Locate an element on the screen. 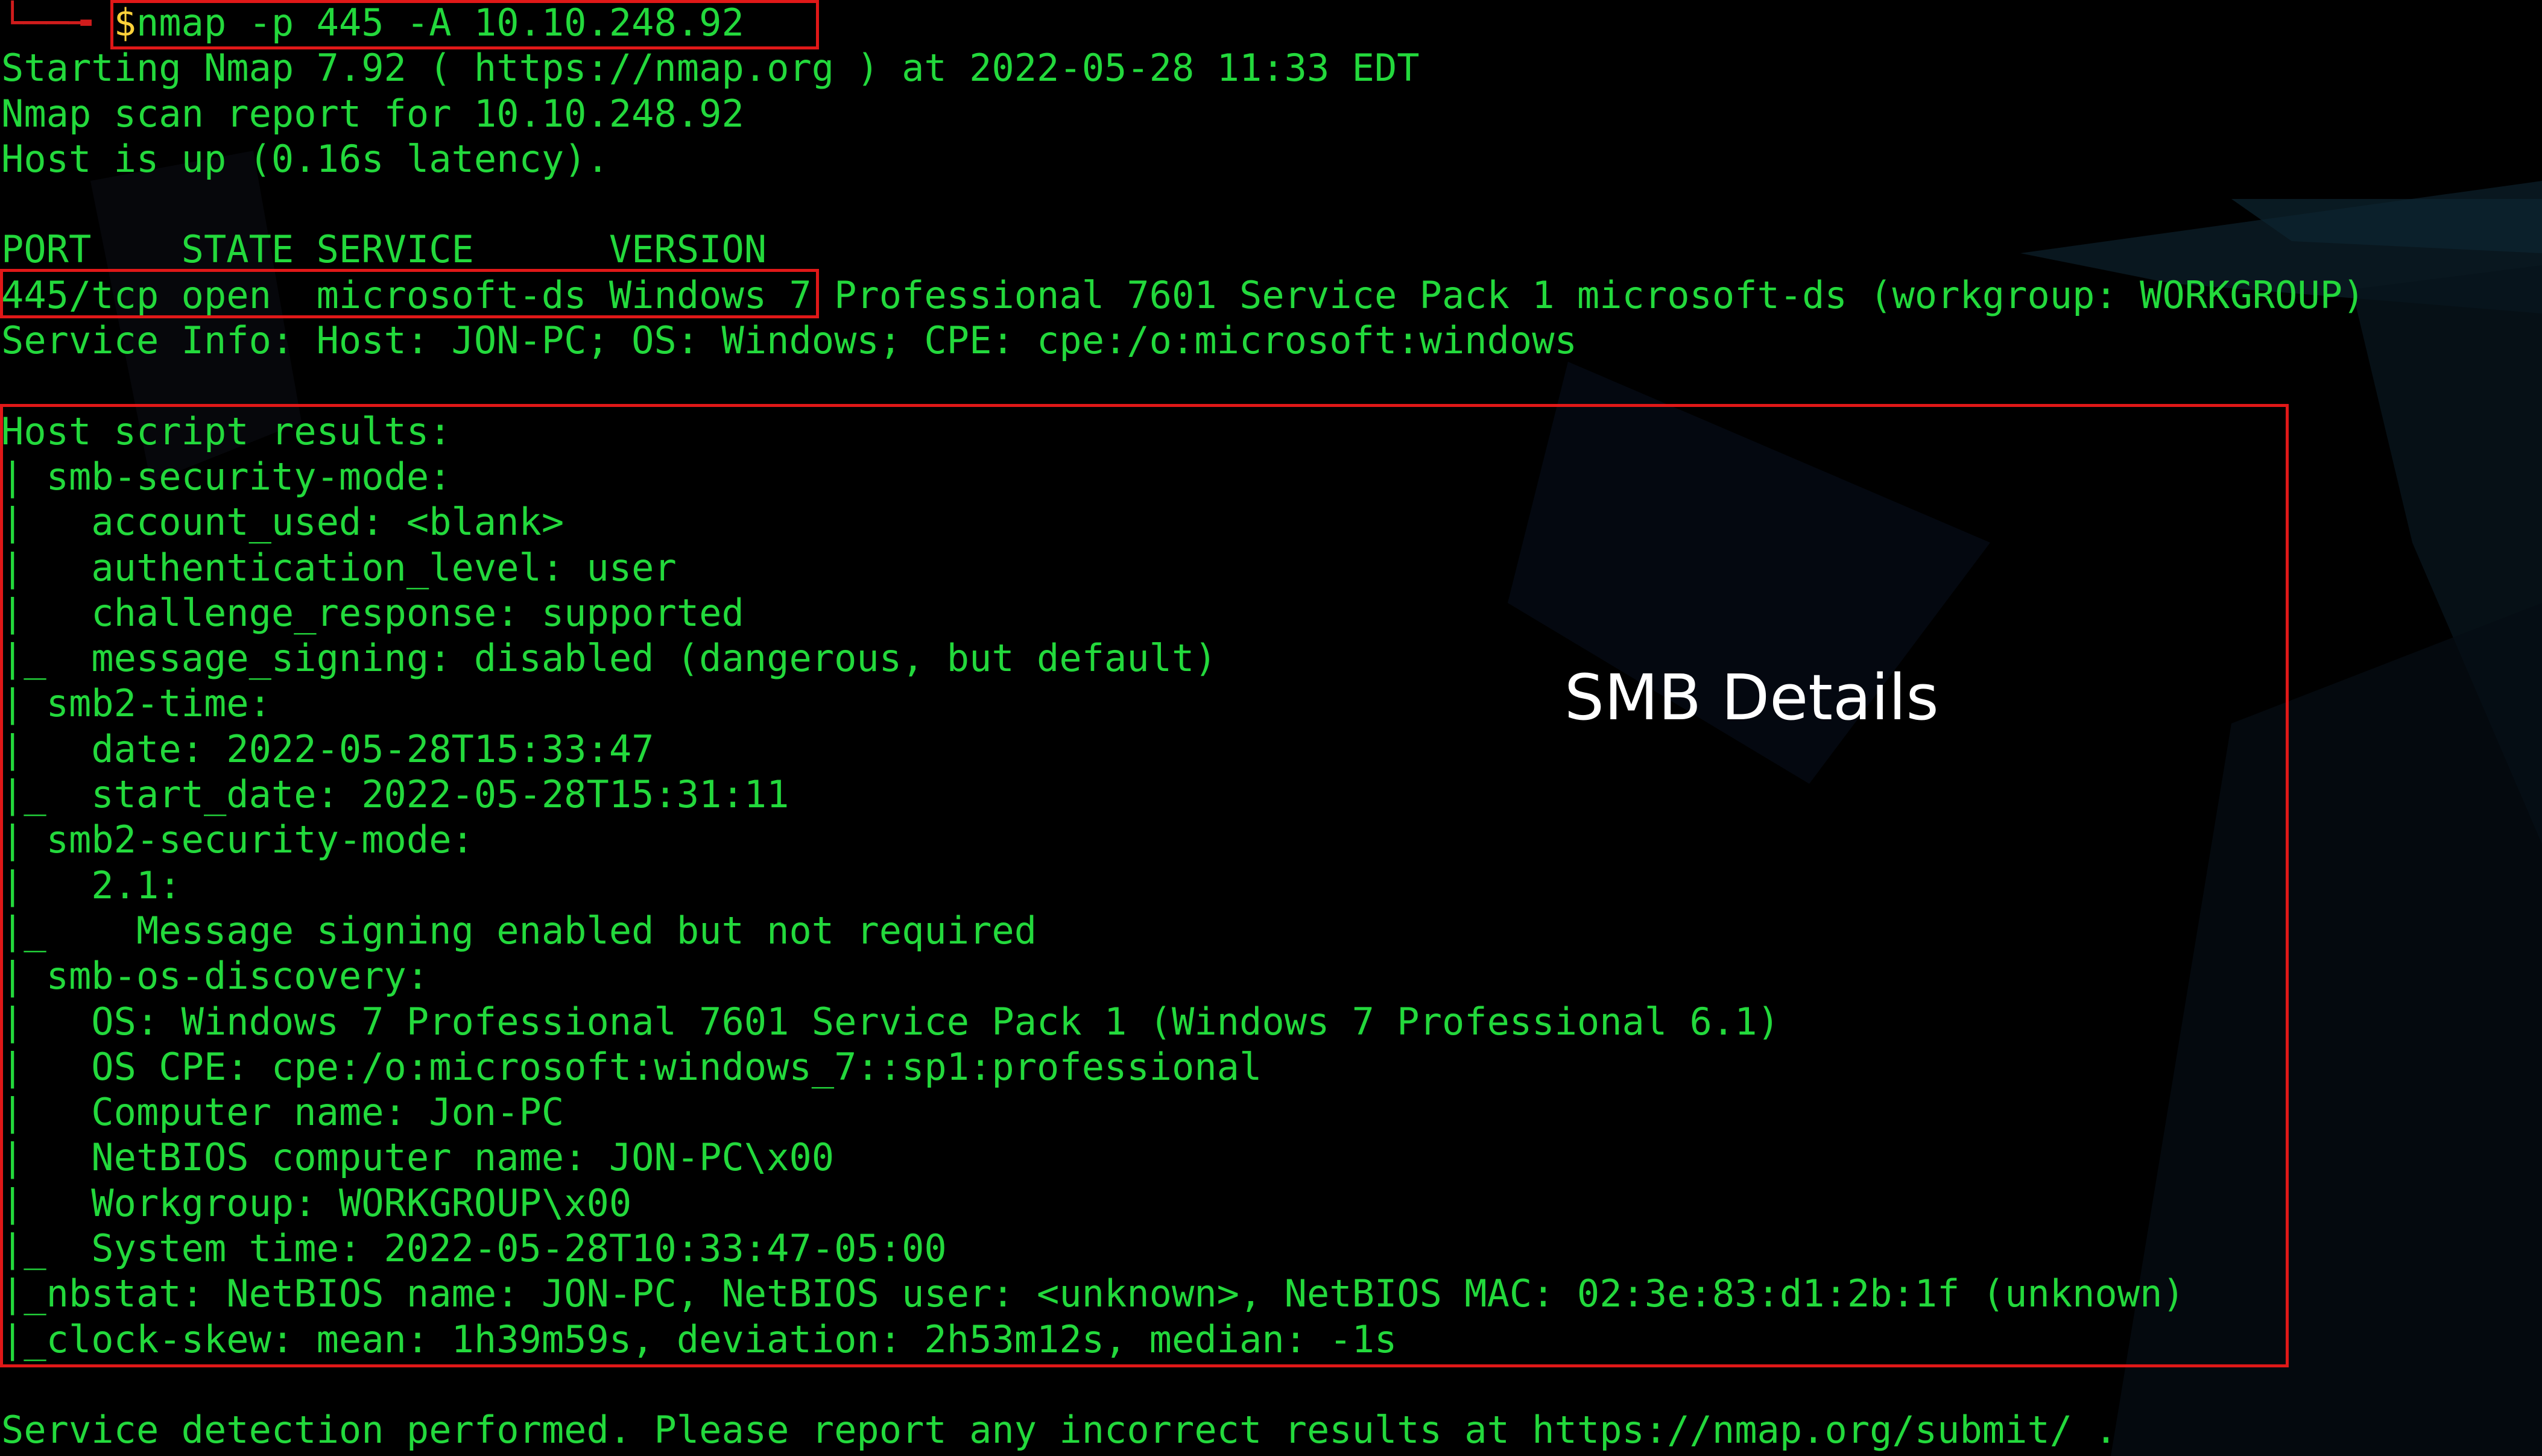 The height and width of the screenshot is (1456, 2542). output-line: | challenge_response: supported is located at coordinates (372, 613).